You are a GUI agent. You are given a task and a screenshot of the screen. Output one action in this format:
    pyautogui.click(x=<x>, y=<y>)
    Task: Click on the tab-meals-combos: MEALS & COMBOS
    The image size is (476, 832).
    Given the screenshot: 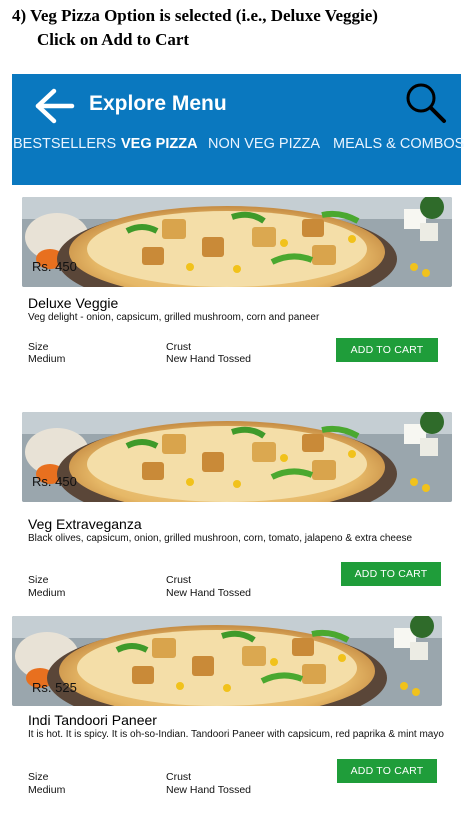 What is the action you would take?
    pyautogui.click(x=398, y=144)
    